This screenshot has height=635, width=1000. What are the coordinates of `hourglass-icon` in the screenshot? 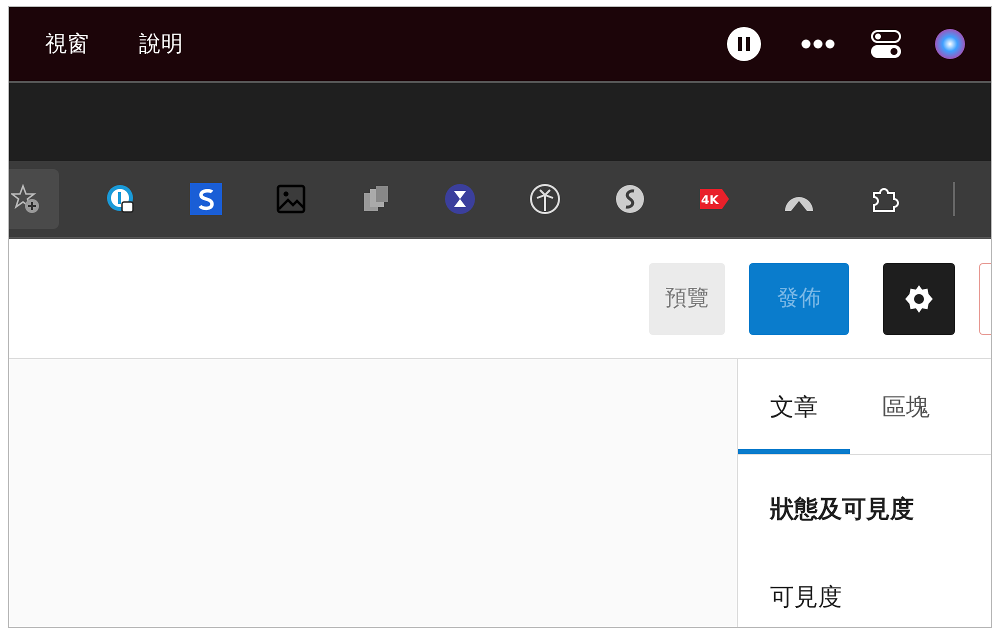 It's located at (460, 199).